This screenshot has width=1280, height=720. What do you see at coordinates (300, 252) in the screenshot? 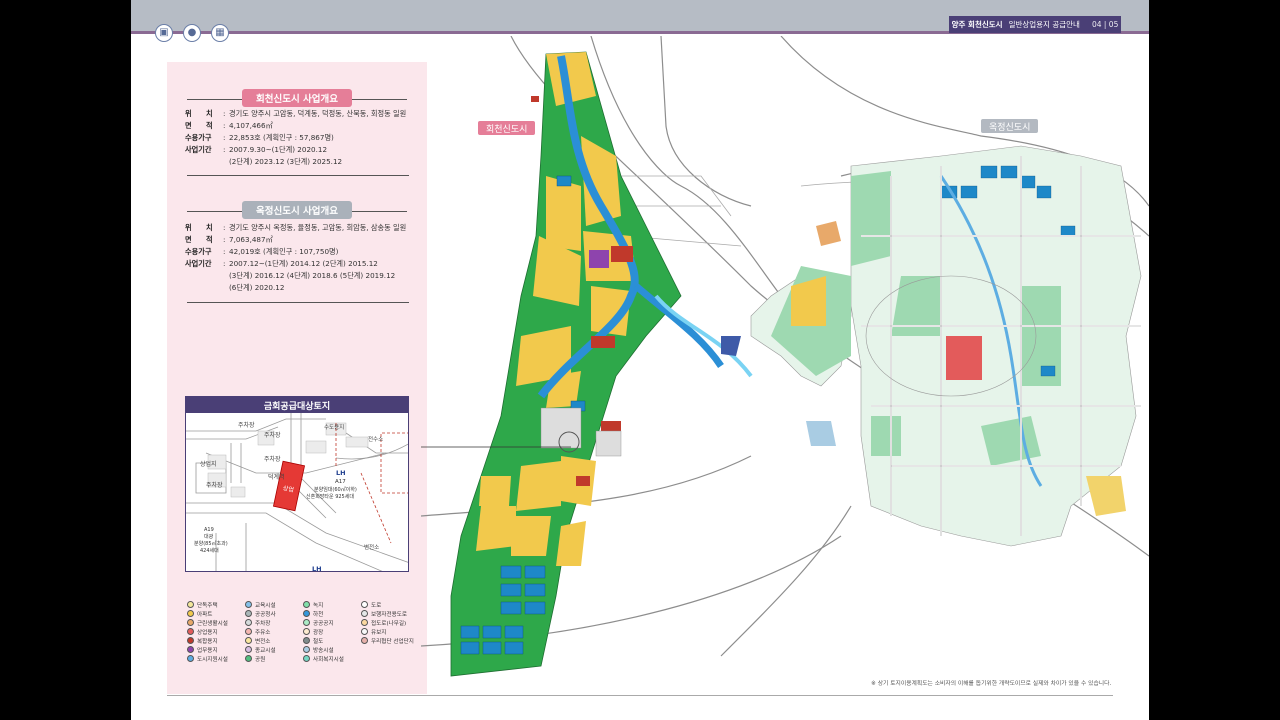
I see `info-row: 수용가구:42,019호 (계획인구 : 107,750명)` at bounding box center [300, 252].